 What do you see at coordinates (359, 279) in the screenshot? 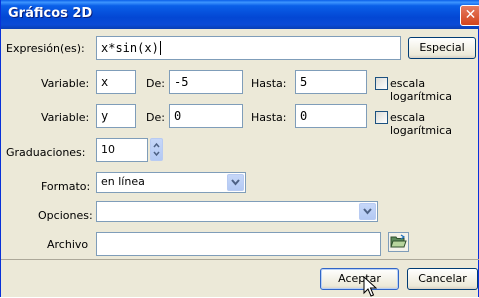
I see `accept-button: Aceptar` at bounding box center [359, 279].